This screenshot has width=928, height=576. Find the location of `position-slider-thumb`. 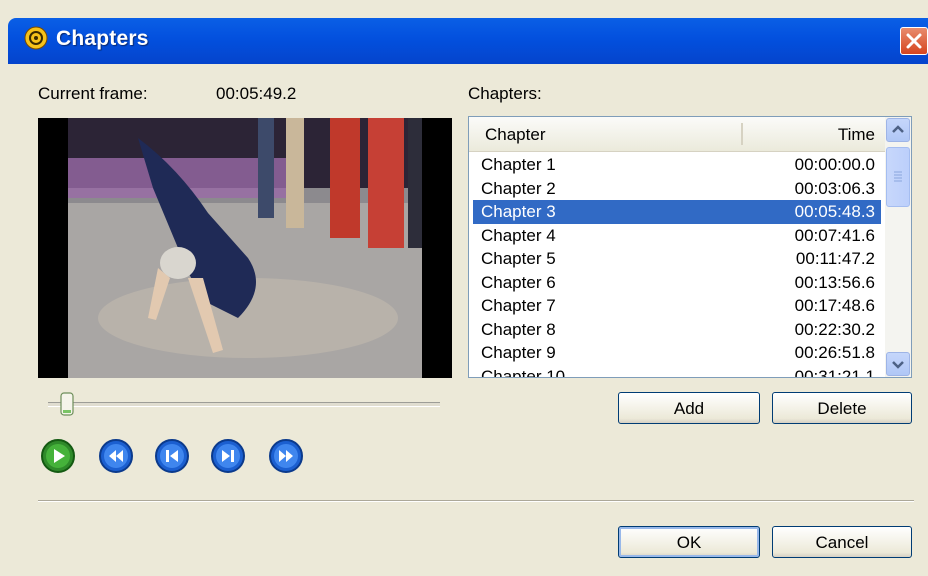

position-slider-thumb is located at coordinates (67, 404).